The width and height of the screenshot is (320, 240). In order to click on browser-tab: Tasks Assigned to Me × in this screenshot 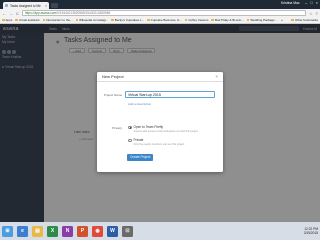, I will do `click(26, 5)`.